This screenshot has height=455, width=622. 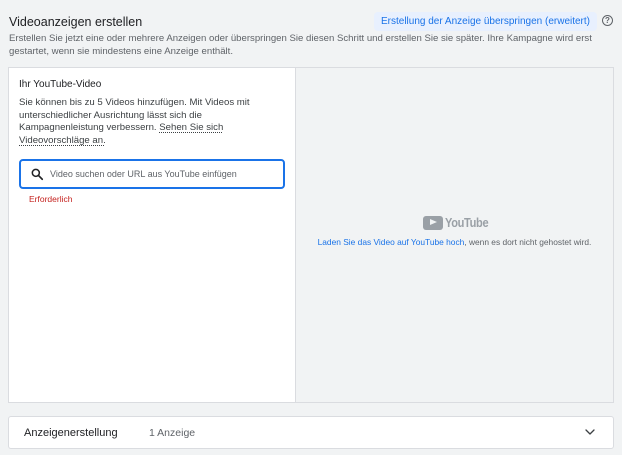 I want to click on ad-count: 1 Anzeige, so click(x=172, y=432).